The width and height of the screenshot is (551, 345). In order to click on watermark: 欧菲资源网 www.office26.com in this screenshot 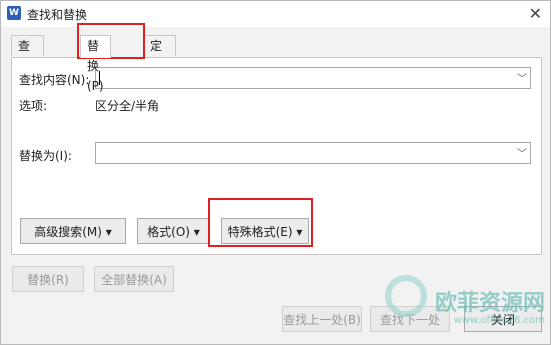, I will do `click(465, 300)`.